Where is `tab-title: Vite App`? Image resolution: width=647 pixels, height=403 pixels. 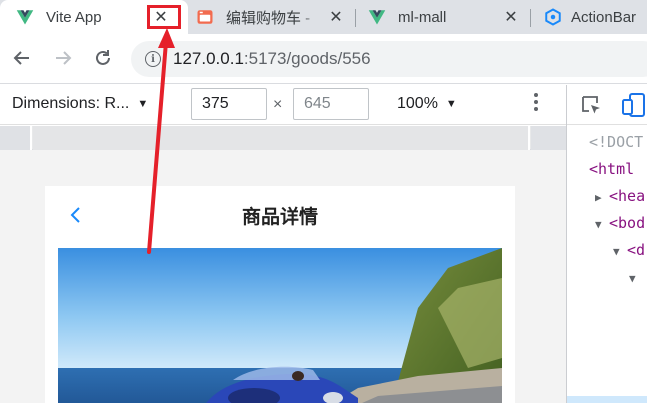 tab-title: Vite App is located at coordinates (74, 17).